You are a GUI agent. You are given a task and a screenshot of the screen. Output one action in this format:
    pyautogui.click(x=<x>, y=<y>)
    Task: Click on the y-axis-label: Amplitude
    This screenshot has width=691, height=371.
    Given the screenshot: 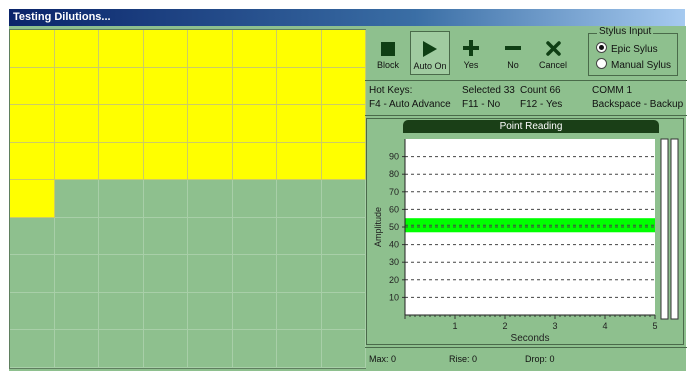 What is the action you would take?
    pyautogui.click(x=378, y=227)
    